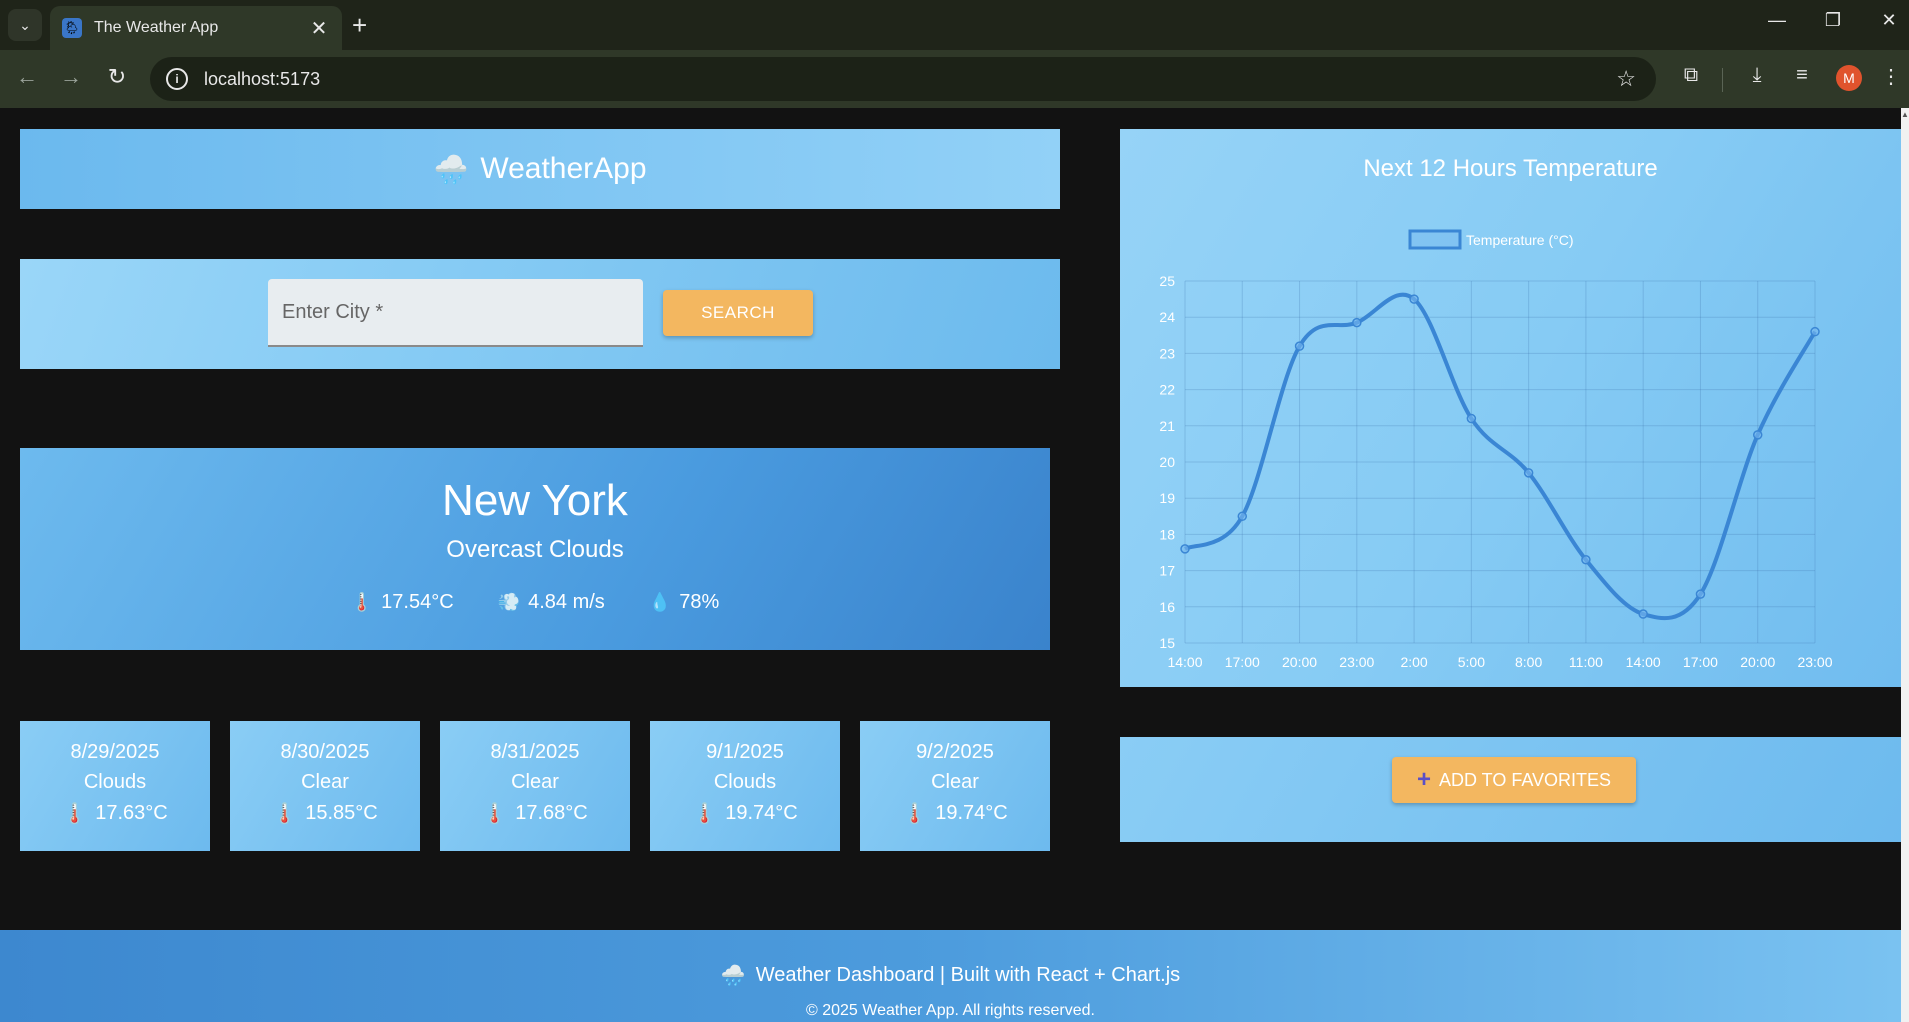 This screenshot has width=1909, height=1022. Describe the element at coordinates (699, 602) in the screenshot. I see `humidity-value: 78%` at that location.